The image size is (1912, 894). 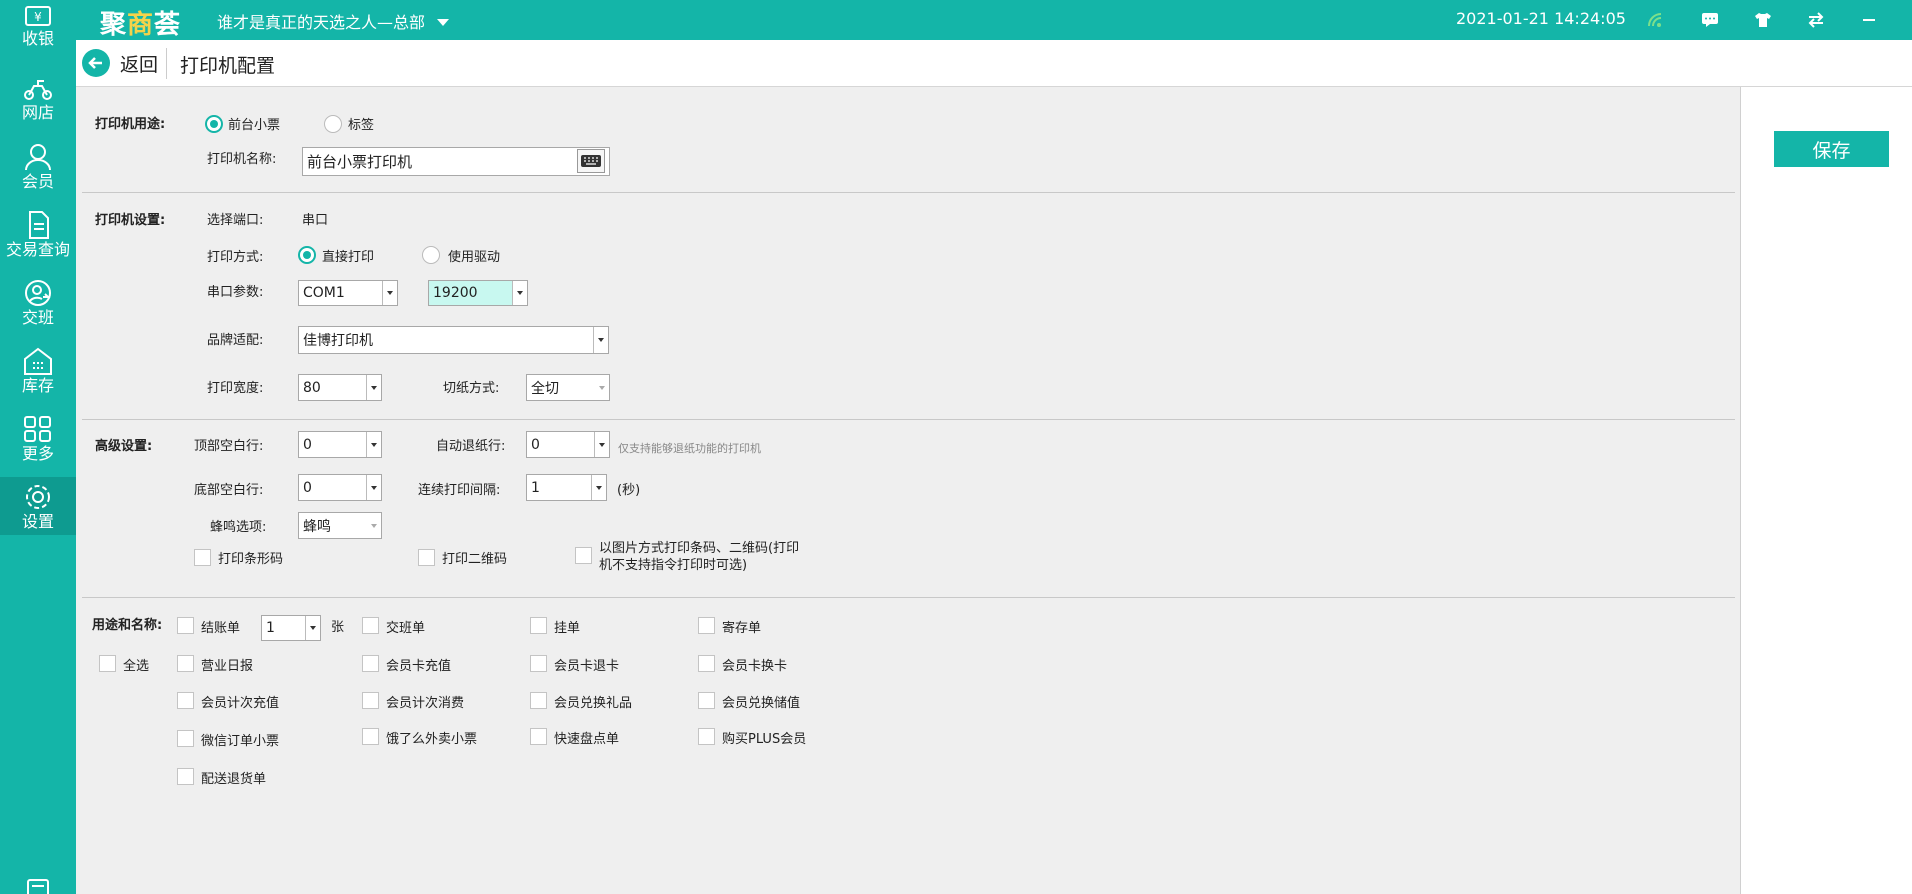 What do you see at coordinates (370, 625) in the screenshot?
I see `checkbox-shift-slip` at bounding box center [370, 625].